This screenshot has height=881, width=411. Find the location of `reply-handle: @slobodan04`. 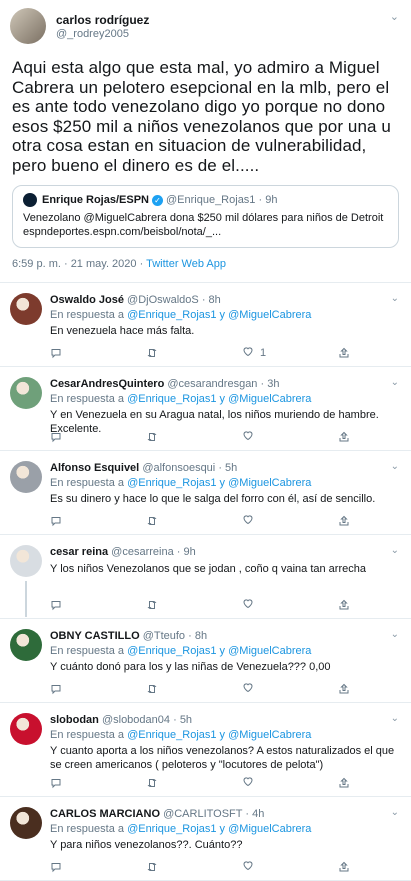

reply-handle: @slobodan04 is located at coordinates (136, 720).